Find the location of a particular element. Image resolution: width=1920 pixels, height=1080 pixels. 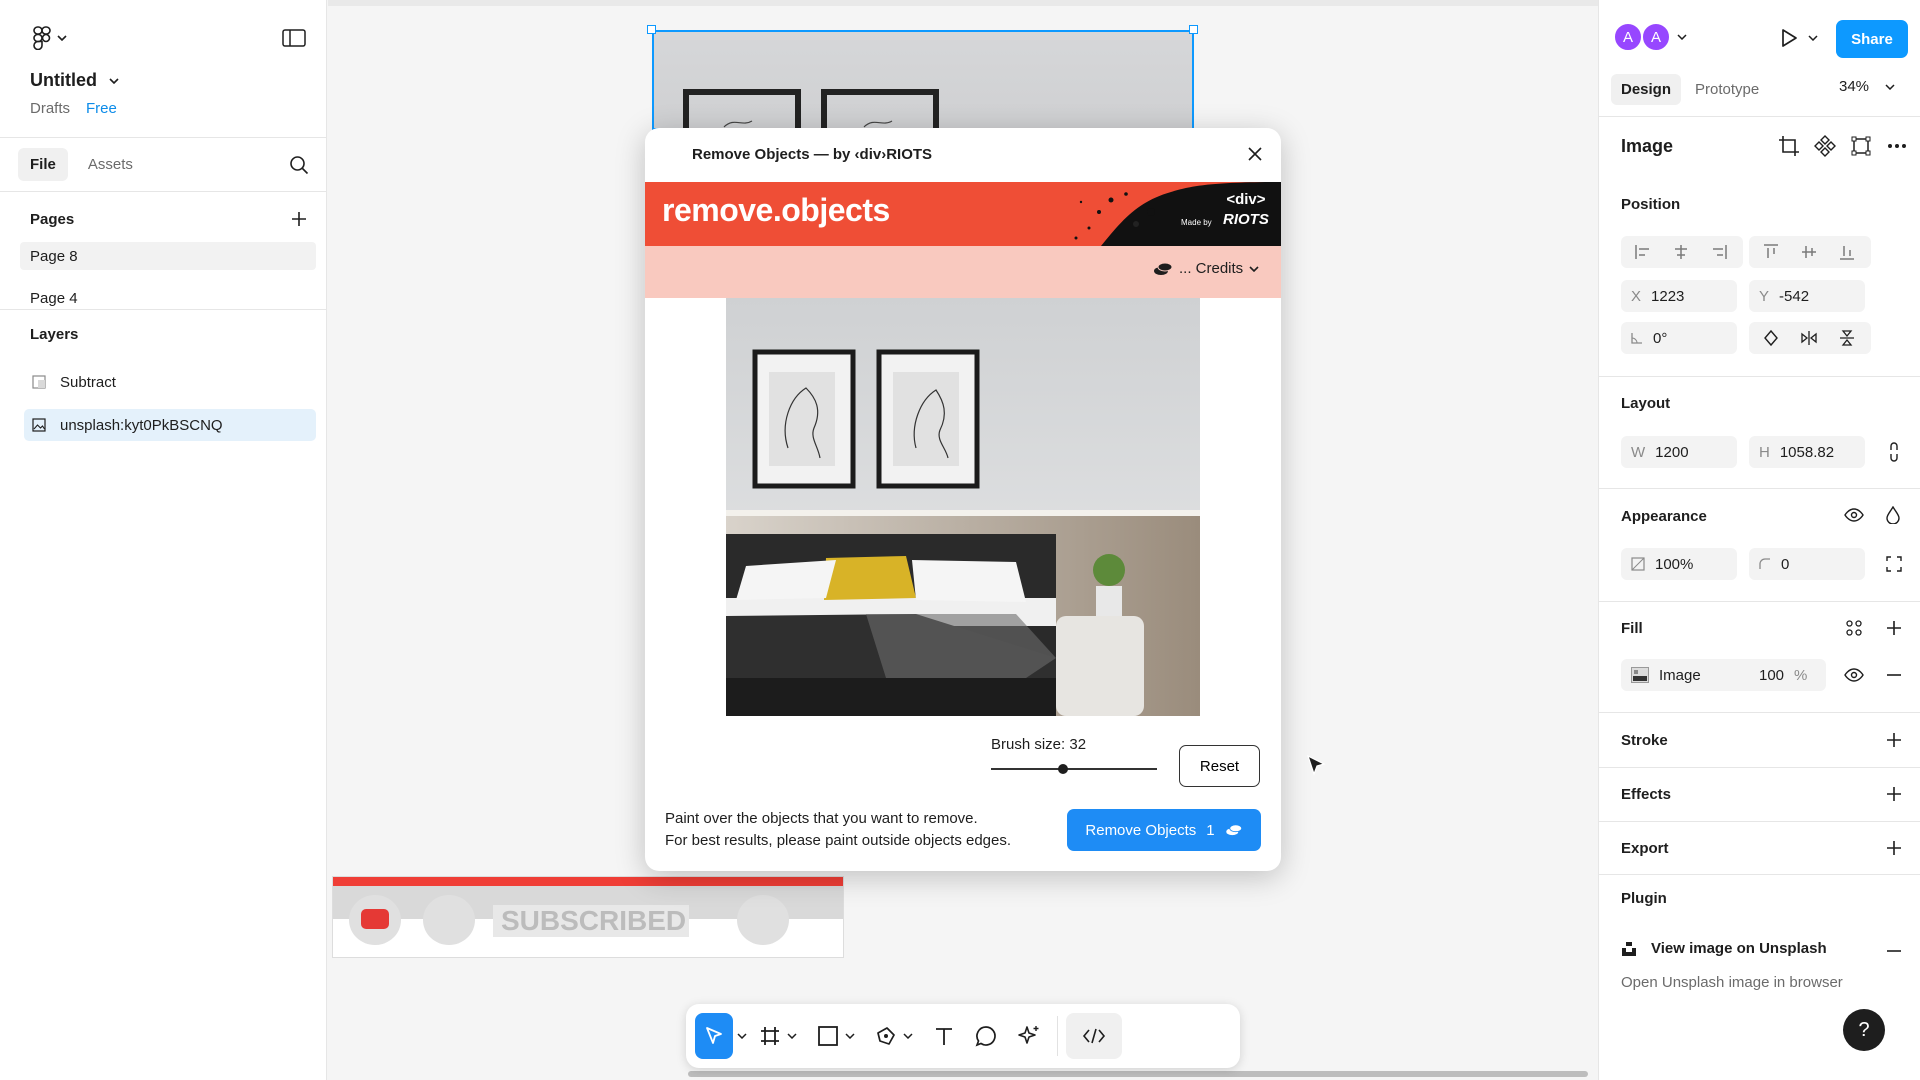

file-name-menu: Untitled is located at coordinates (74, 80).